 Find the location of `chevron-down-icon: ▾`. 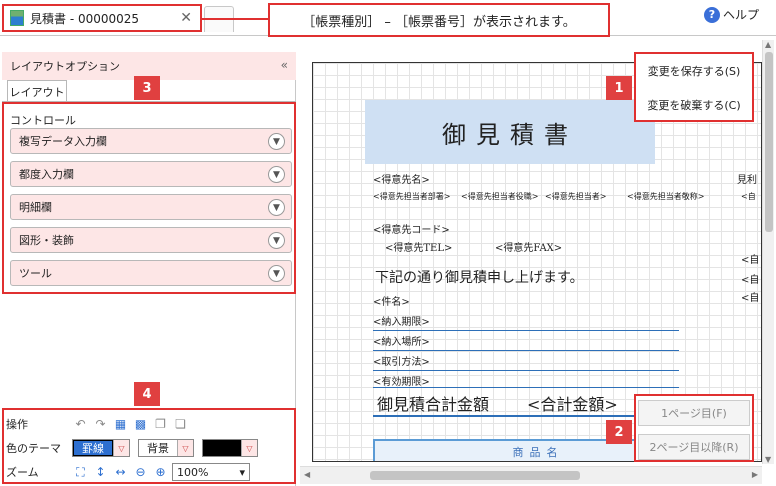

chevron-down-icon: ▾ is located at coordinates (242, 472).